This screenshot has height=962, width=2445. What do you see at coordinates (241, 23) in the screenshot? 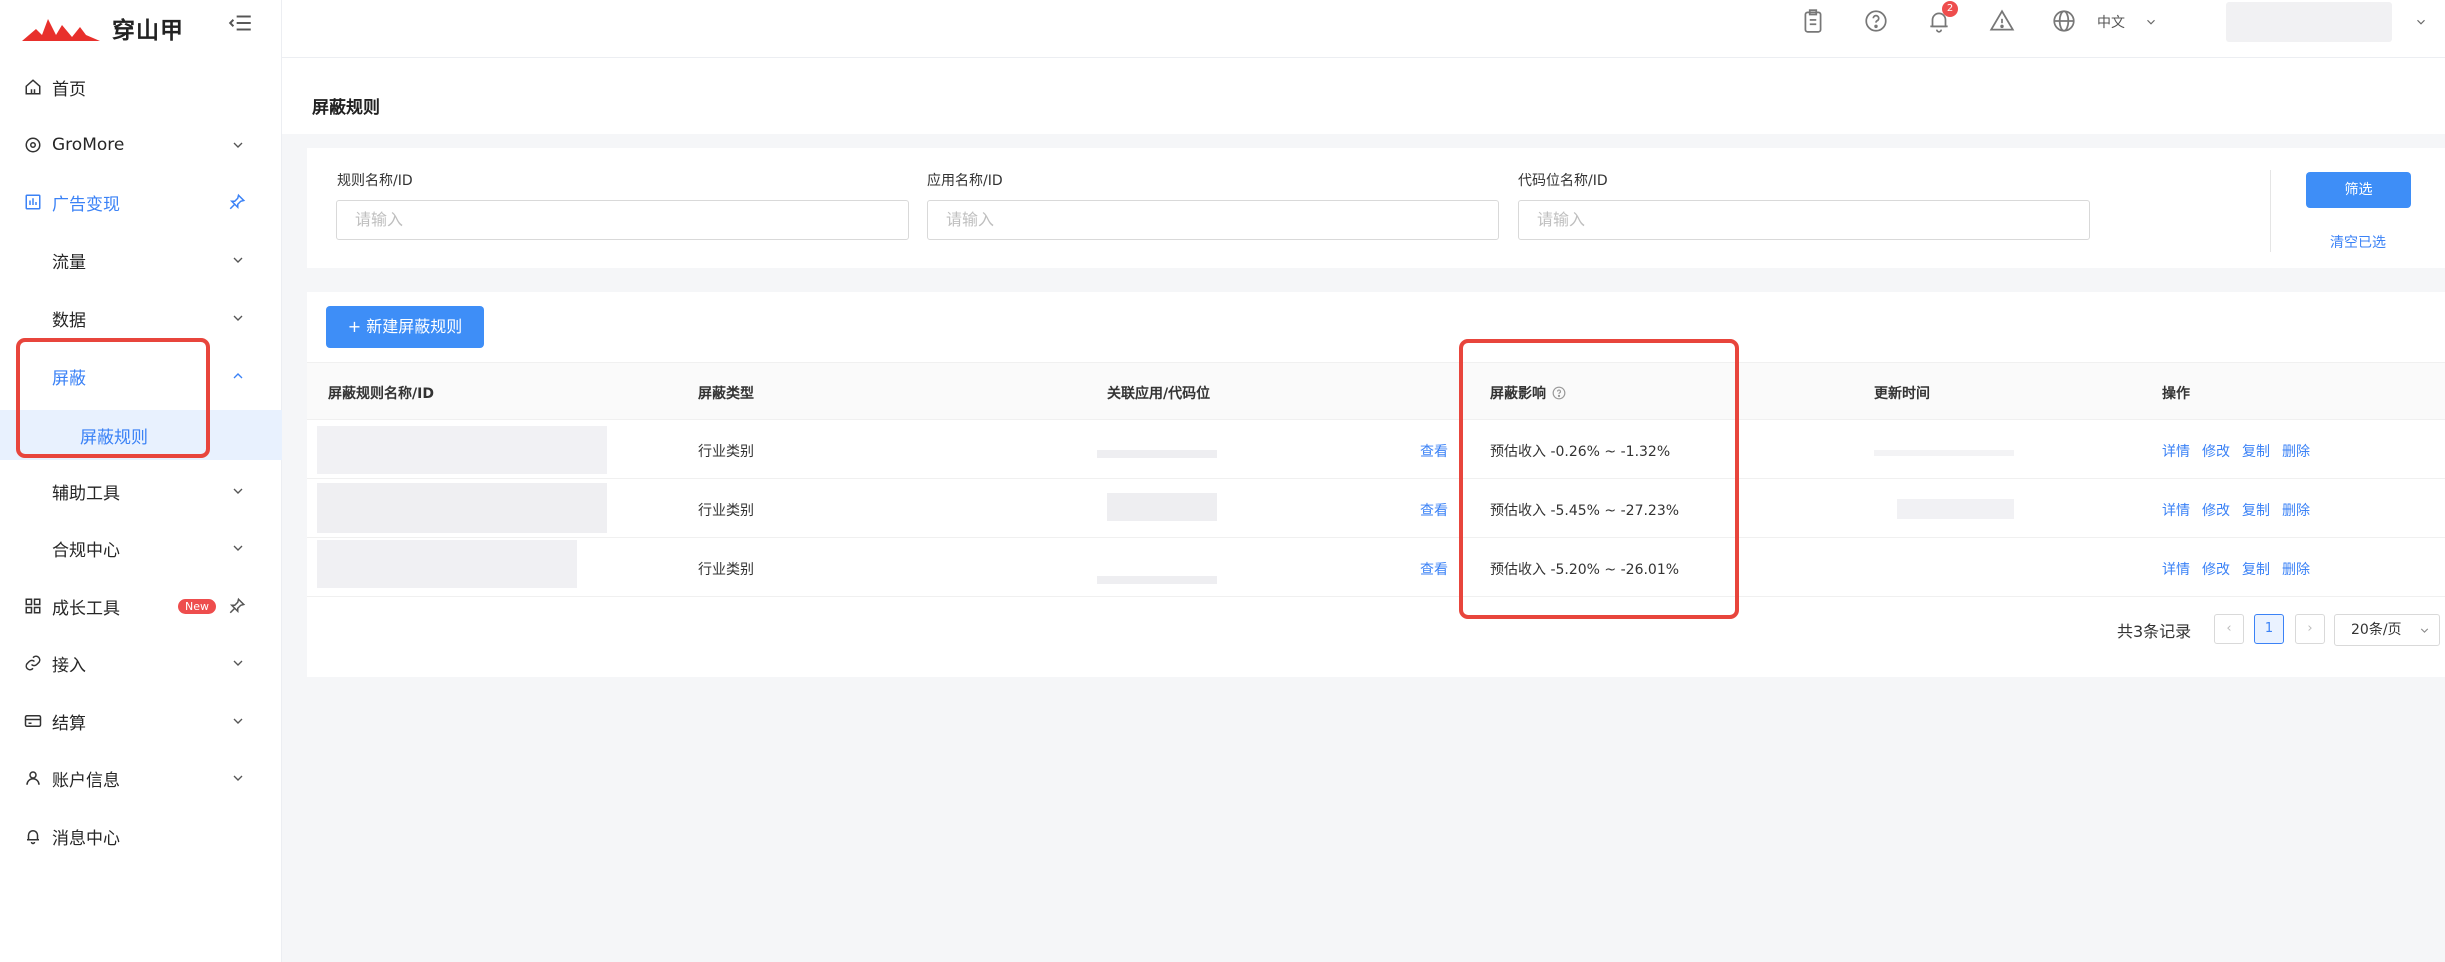
I see `menu-collapse-icon` at bounding box center [241, 23].